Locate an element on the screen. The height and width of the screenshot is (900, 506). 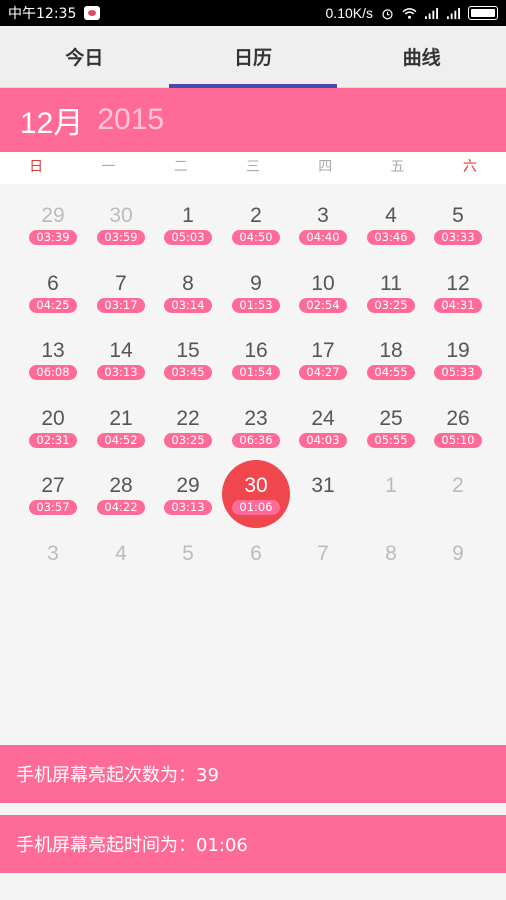
day-number: 11 is located at coordinates (391, 283).